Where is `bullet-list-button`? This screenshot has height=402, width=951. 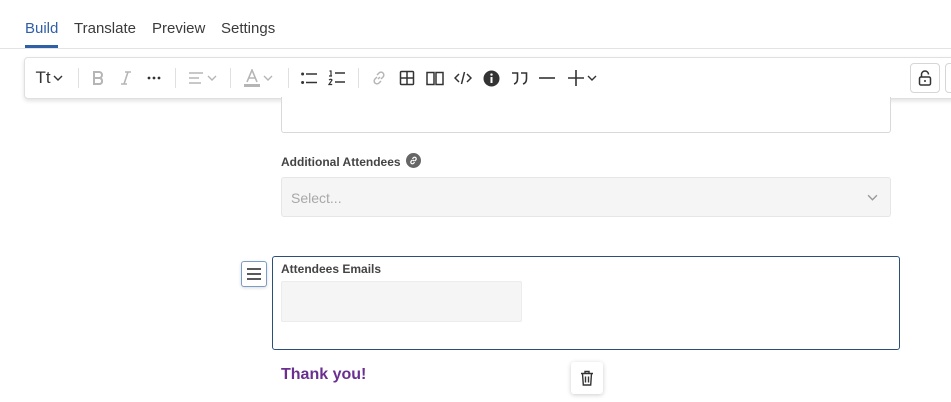
bullet-list-button is located at coordinates (309, 78).